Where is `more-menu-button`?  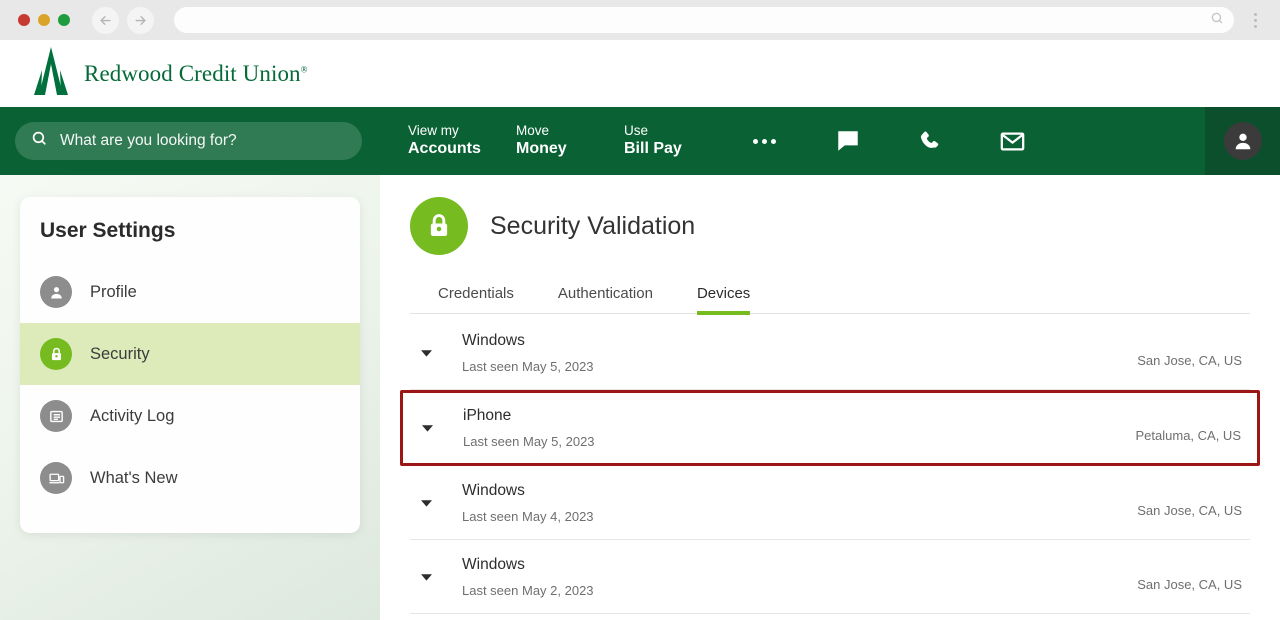
more-menu-button is located at coordinates (764, 141).